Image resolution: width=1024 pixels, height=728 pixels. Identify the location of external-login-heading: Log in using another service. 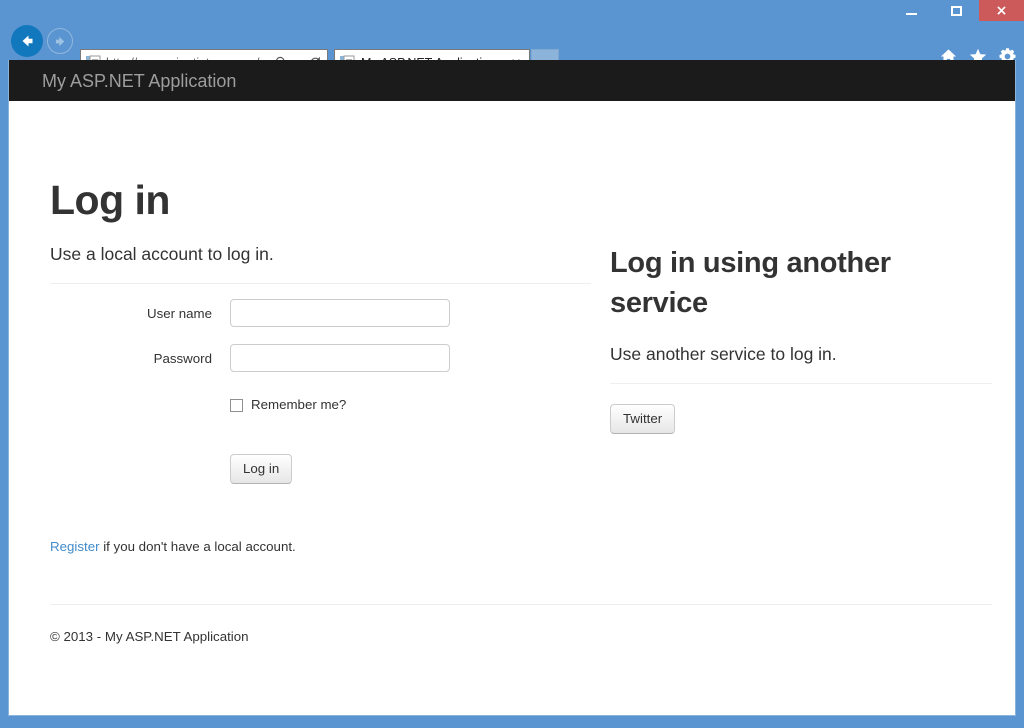
(750, 283).